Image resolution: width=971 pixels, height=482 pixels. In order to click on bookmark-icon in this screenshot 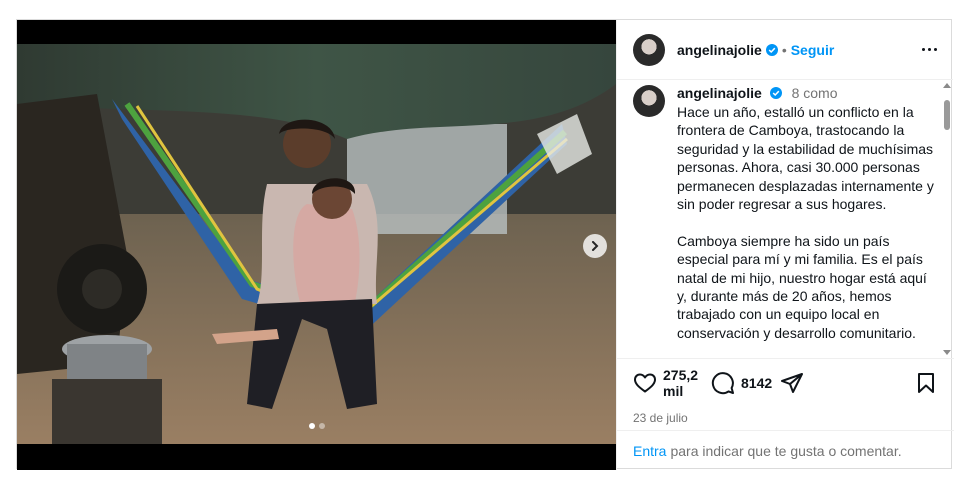, I will do `click(926, 383)`.